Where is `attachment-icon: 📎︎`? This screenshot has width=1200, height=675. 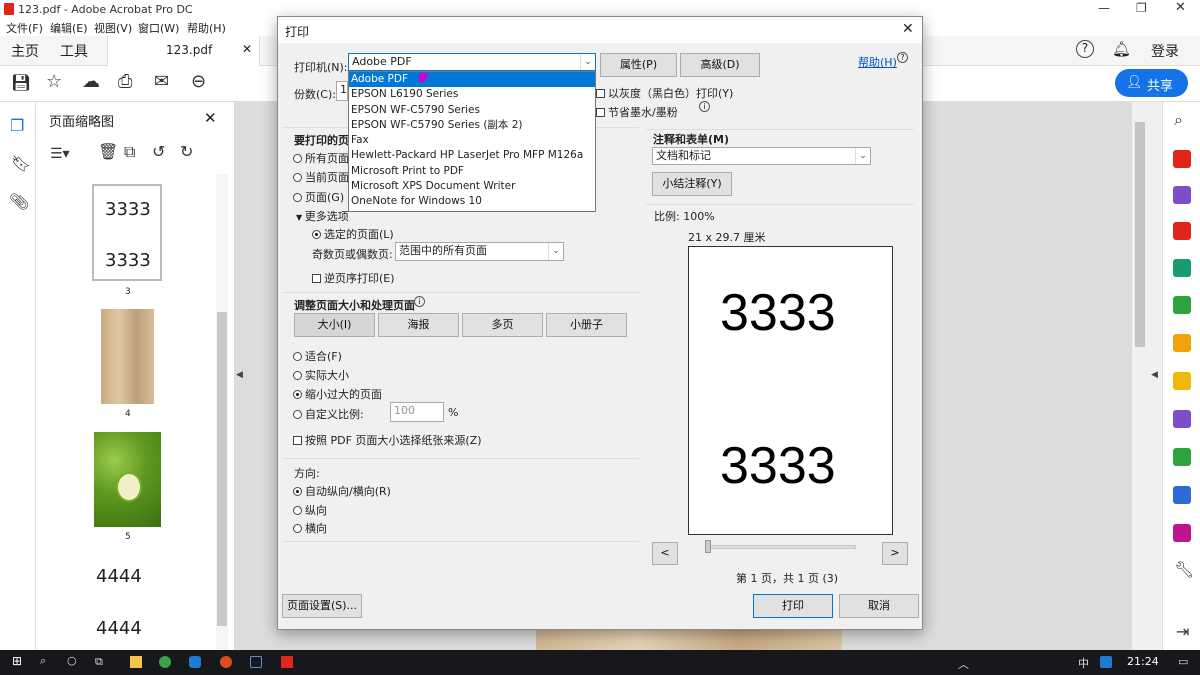
attachment-icon: 📎︎ is located at coordinates (19, 202).